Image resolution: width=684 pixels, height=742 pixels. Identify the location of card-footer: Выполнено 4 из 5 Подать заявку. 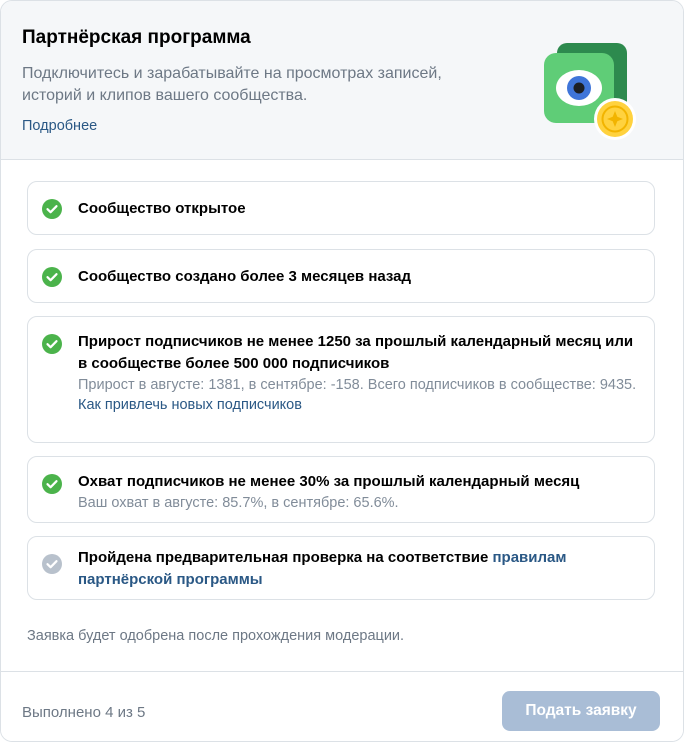
(342, 706).